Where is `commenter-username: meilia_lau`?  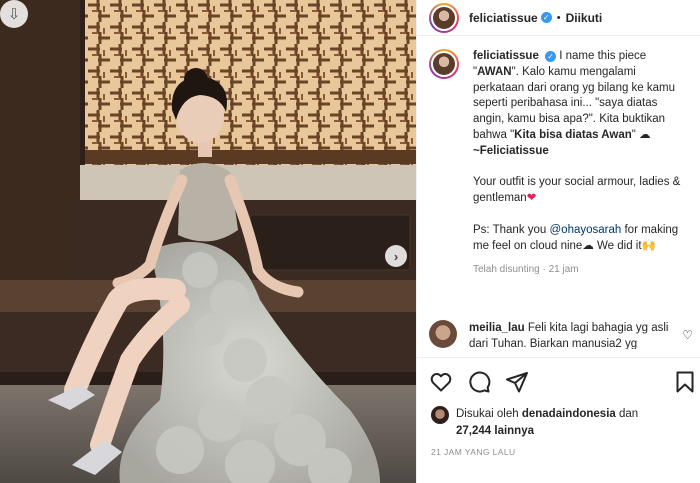
commenter-username: meilia_lau is located at coordinates (497, 328).